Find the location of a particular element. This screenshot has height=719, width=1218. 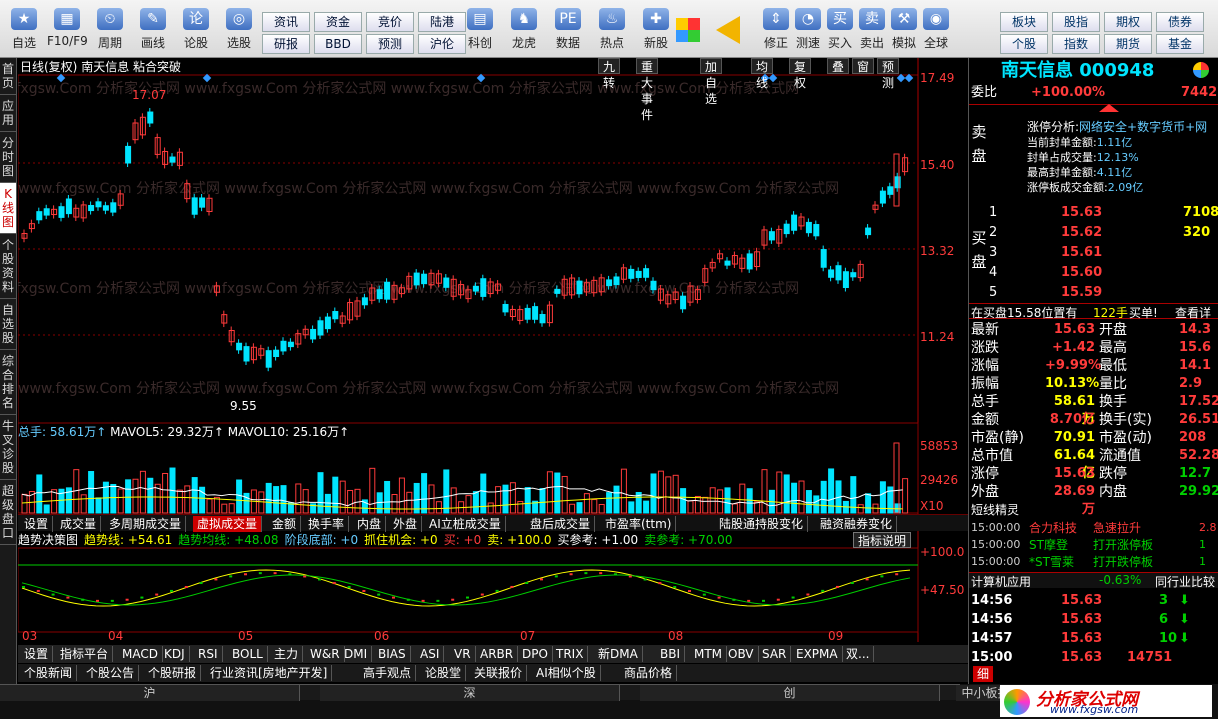

tab-tabs1: AI立桩成交量 is located at coordinates (465, 524).